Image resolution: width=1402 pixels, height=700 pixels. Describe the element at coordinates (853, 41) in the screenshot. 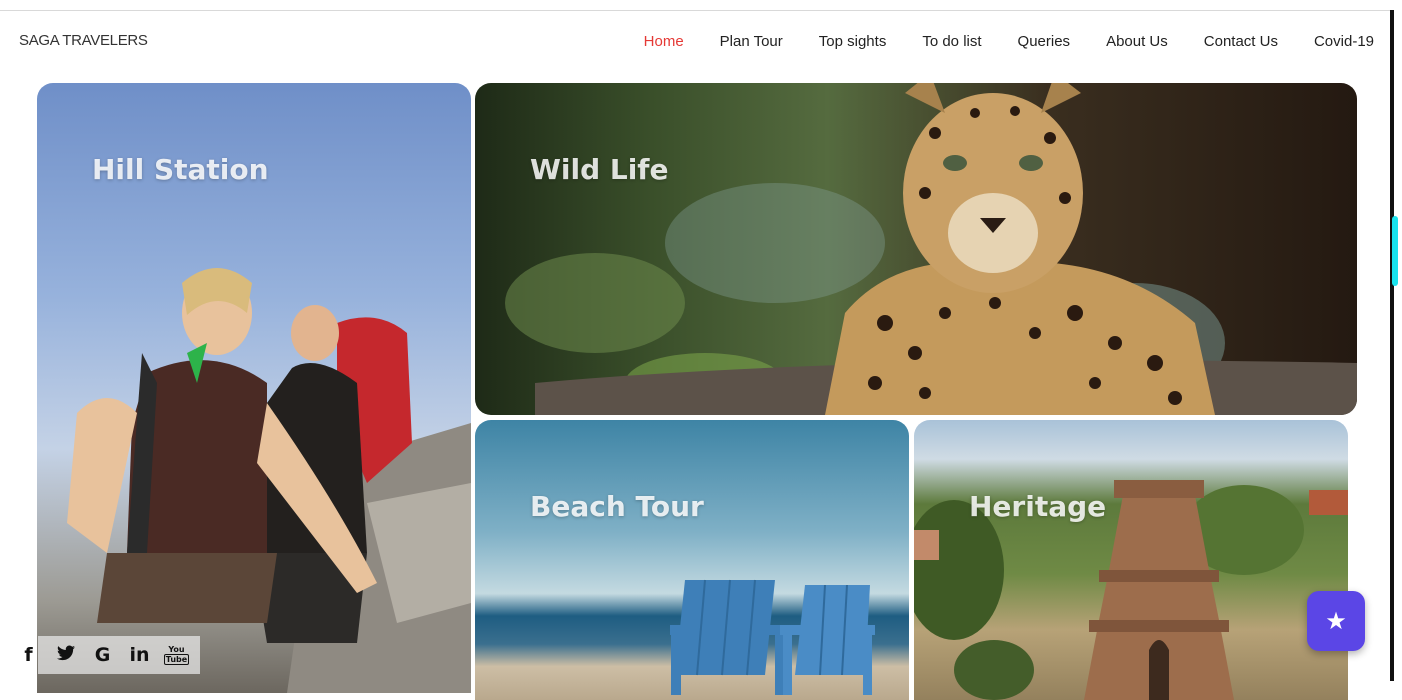

I see `nav-top-sights: Top sights` at that location.